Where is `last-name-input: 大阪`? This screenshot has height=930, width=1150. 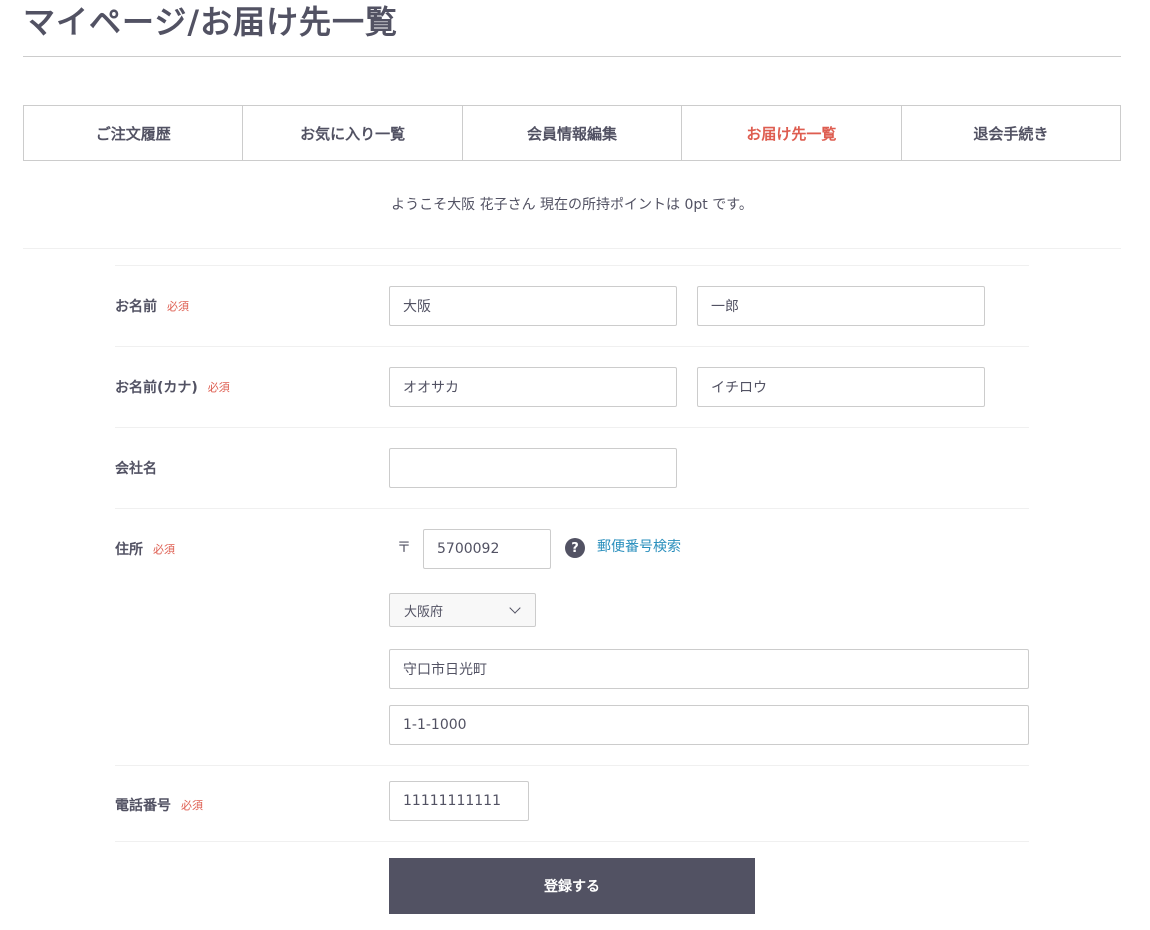
last-name-input: 大阪 is located at coordinates (533, 306).